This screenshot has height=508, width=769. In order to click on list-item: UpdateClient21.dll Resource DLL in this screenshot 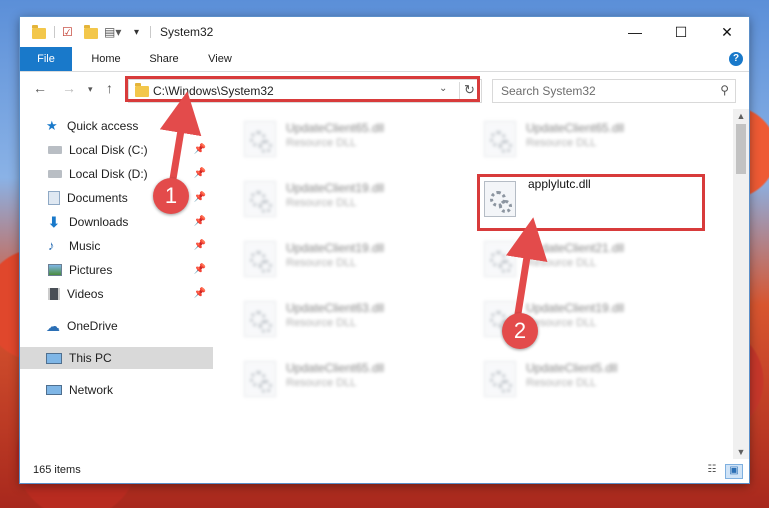, I will do `click(586, 260)`.